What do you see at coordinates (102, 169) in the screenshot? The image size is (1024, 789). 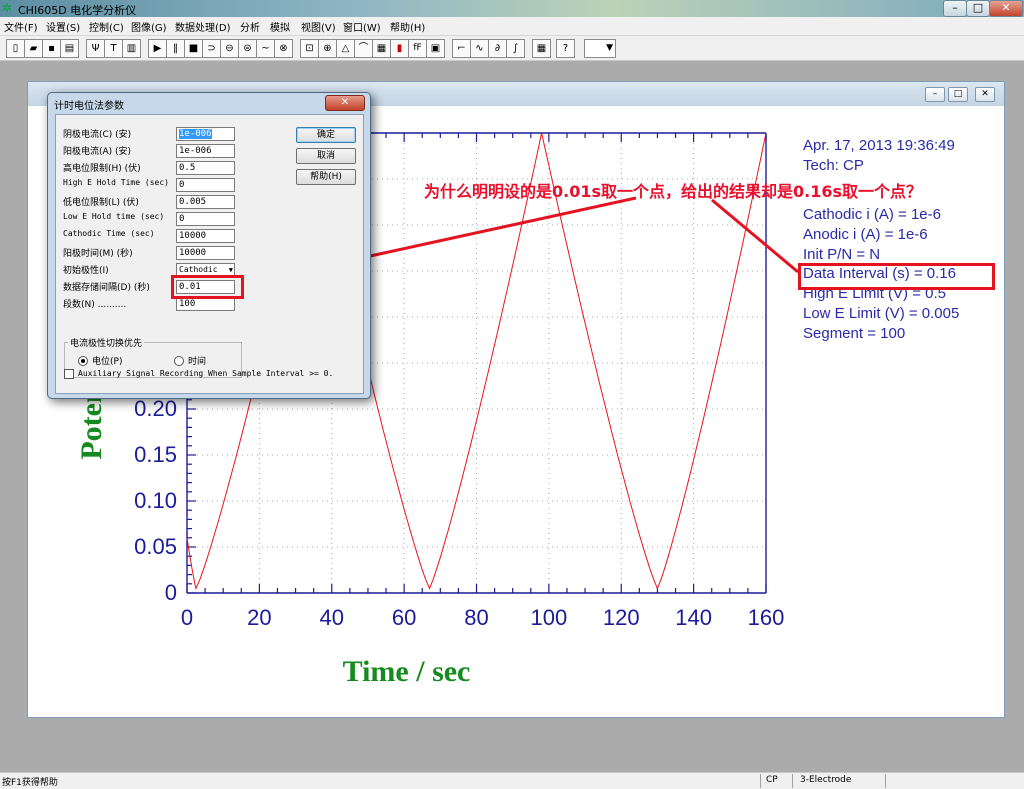 I see `label-high-e-limit: 高电位限制(H) (伏)` at bounding box center [102, 169].